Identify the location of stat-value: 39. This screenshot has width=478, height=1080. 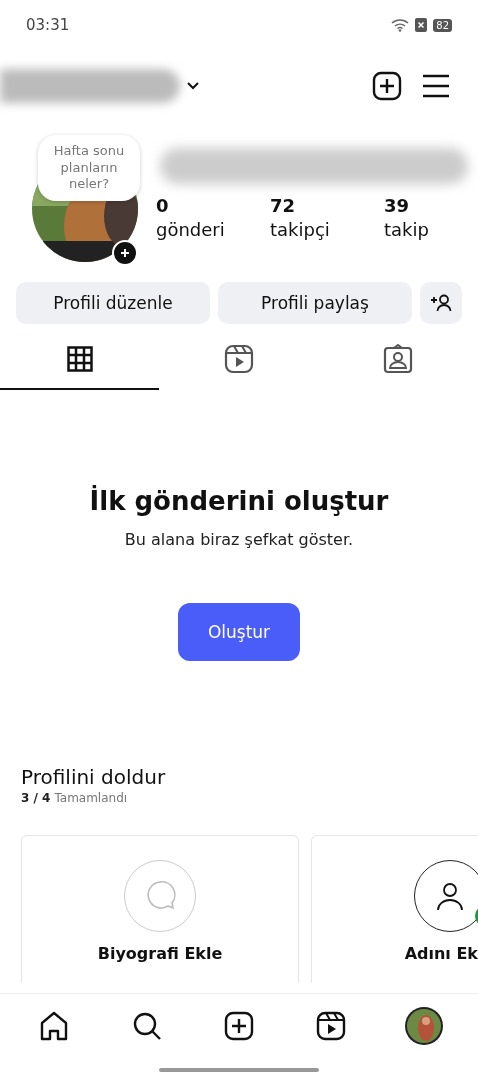
(397, 206).